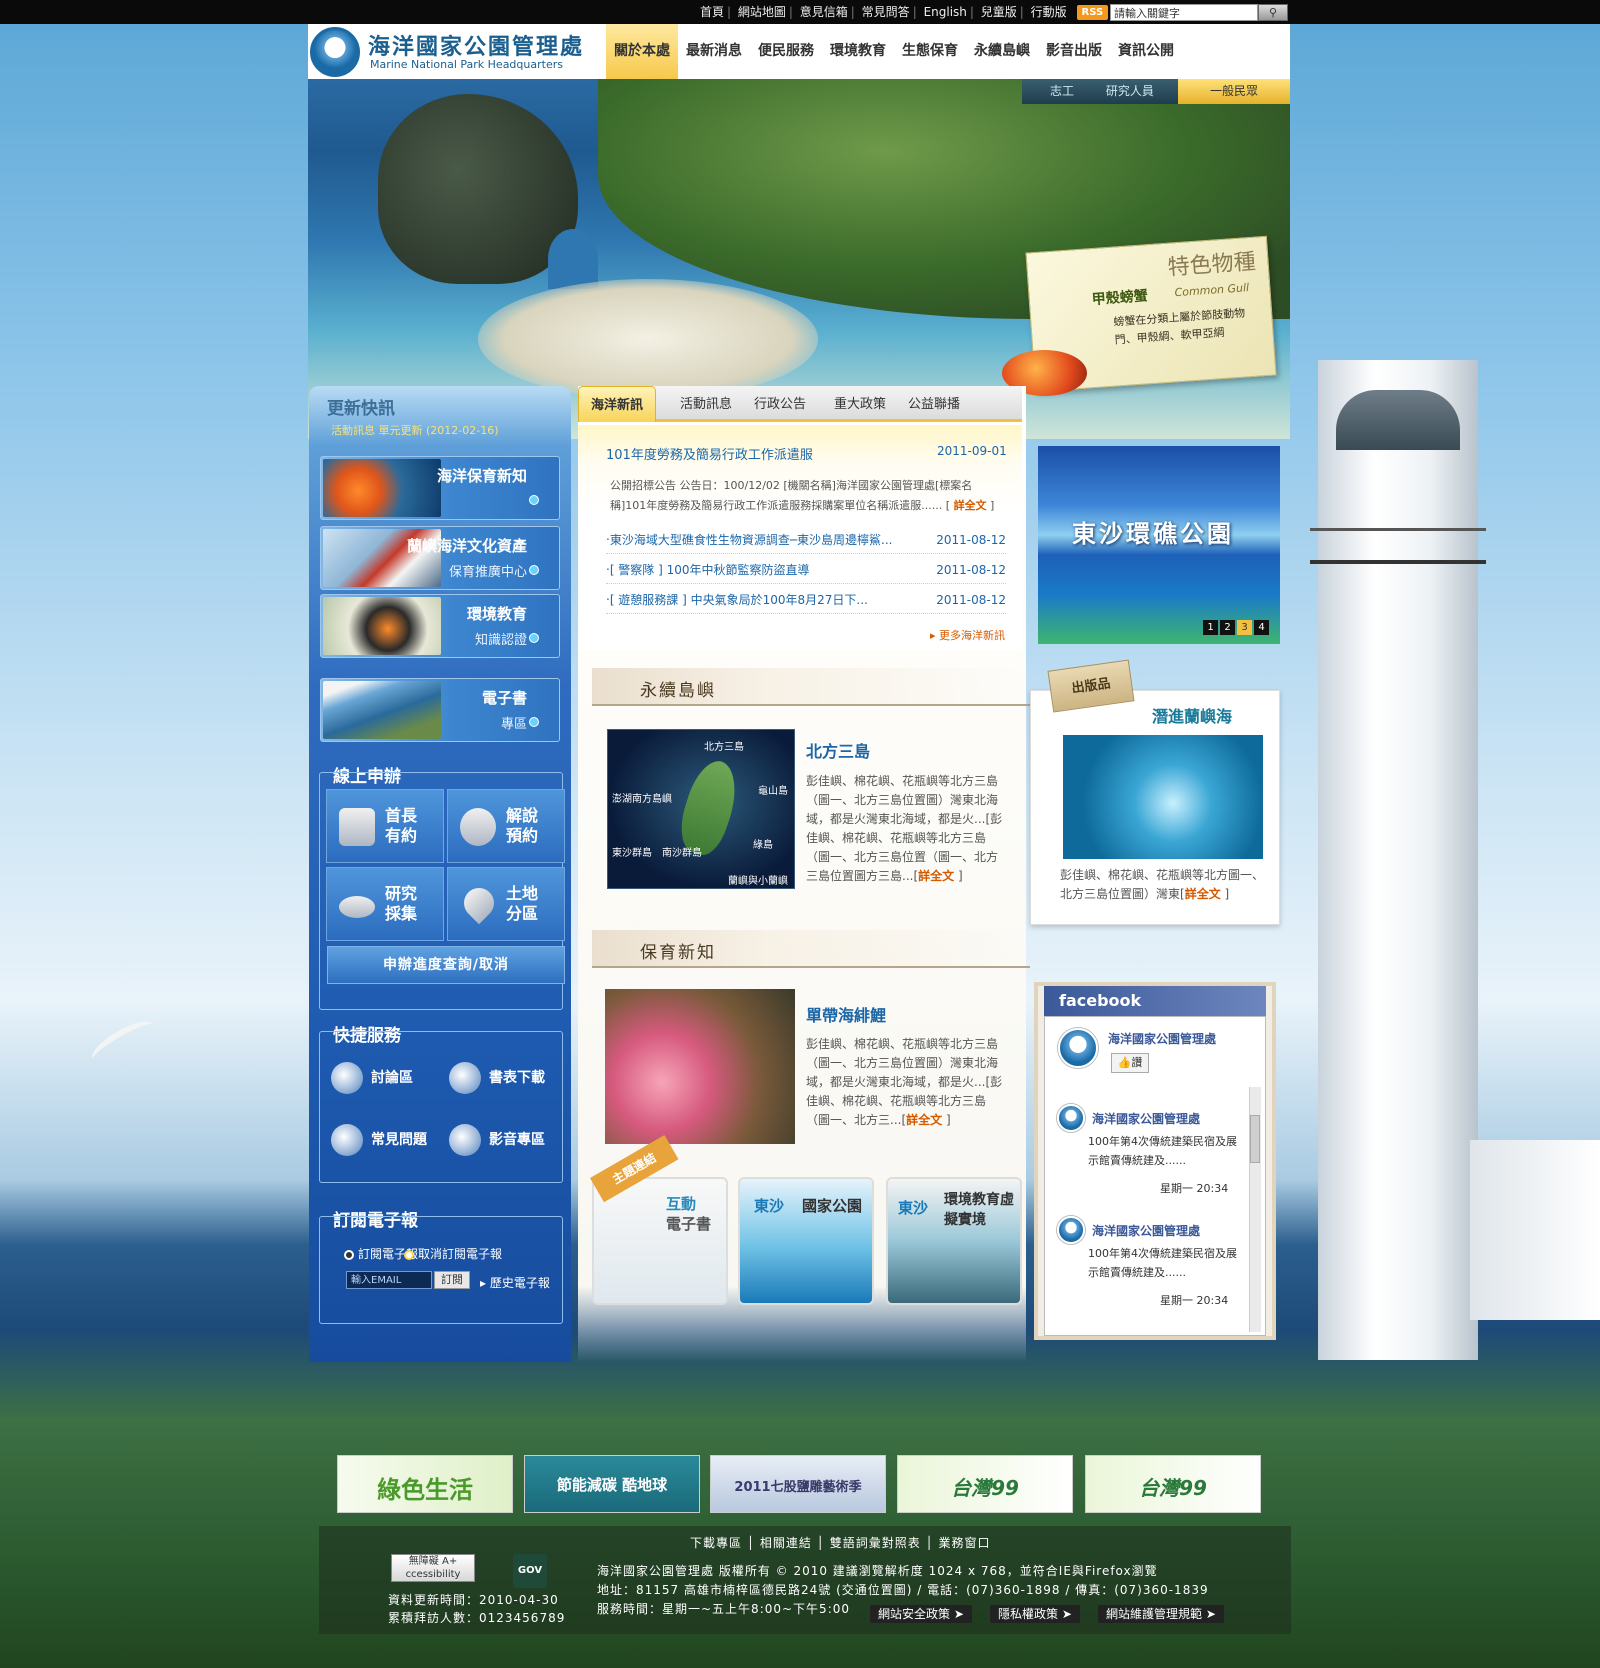 The width and height of the screenshot is (1600, 1668). Describe the element at coordinates (1130, 1063) in the screenshot. I see `facebook-like-button: 👍讚` at that location.